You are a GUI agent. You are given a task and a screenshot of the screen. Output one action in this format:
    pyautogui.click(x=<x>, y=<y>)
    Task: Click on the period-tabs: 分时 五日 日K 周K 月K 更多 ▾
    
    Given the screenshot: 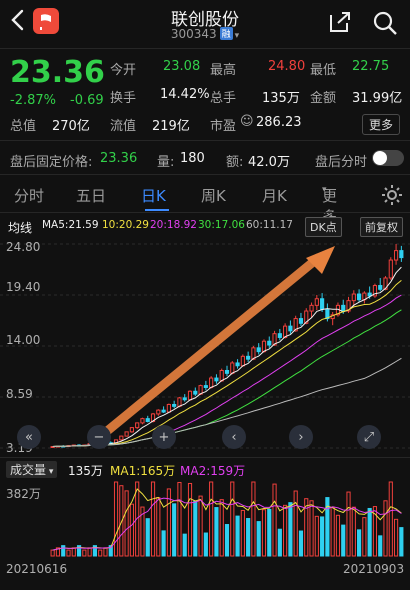 What is the action you would take?
    pyautogui.click(x=176, y=205)
    